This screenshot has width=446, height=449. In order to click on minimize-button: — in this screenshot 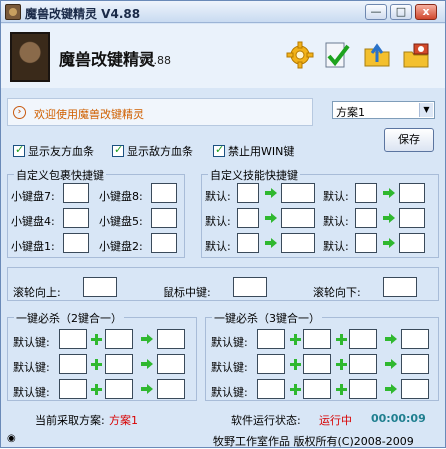, I will do `click(376, 12)`.